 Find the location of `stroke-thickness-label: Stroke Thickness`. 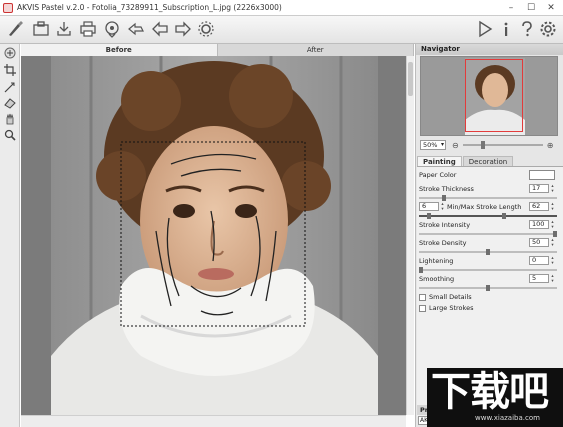

stroke-thickness-label: Stroke Thickness is located at coordinates (446, 189).